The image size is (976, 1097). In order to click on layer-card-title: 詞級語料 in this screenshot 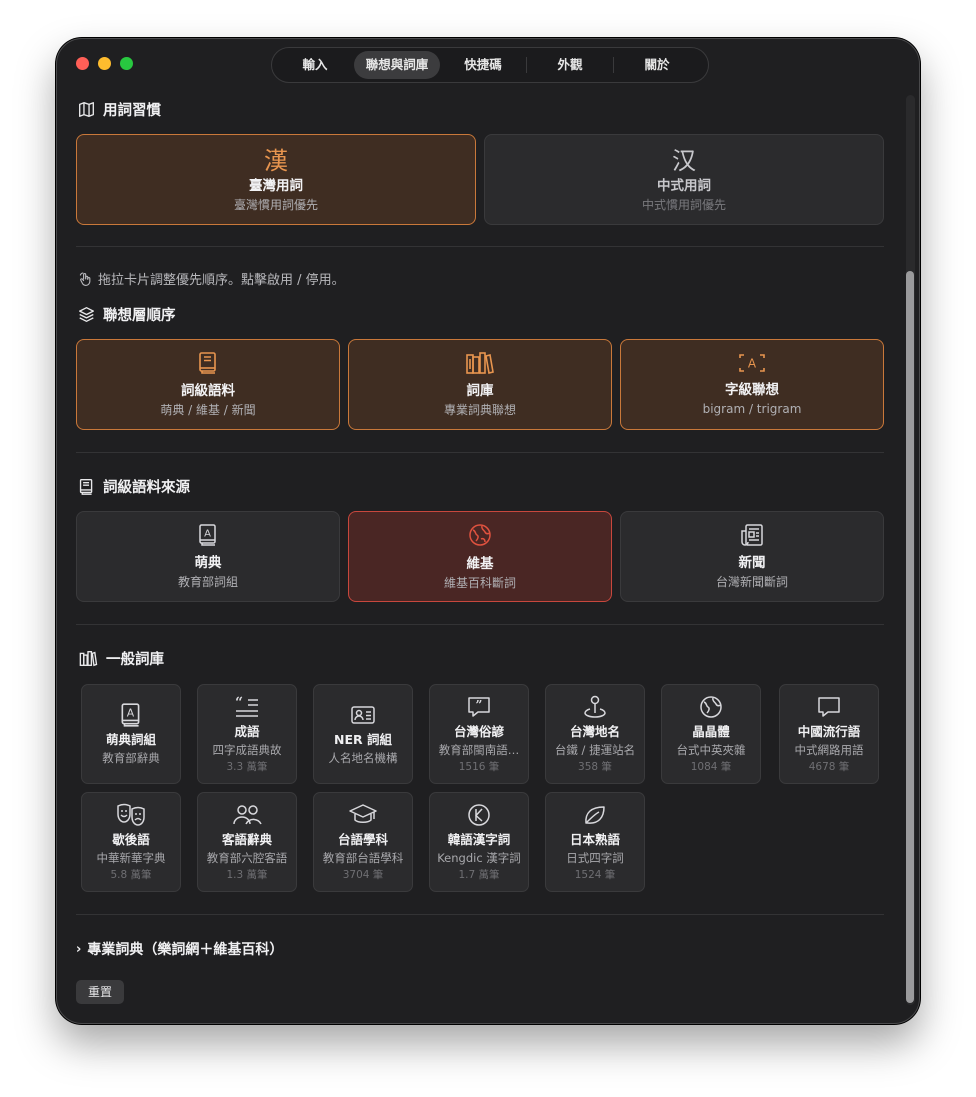, I will do `click(208, 390)`.